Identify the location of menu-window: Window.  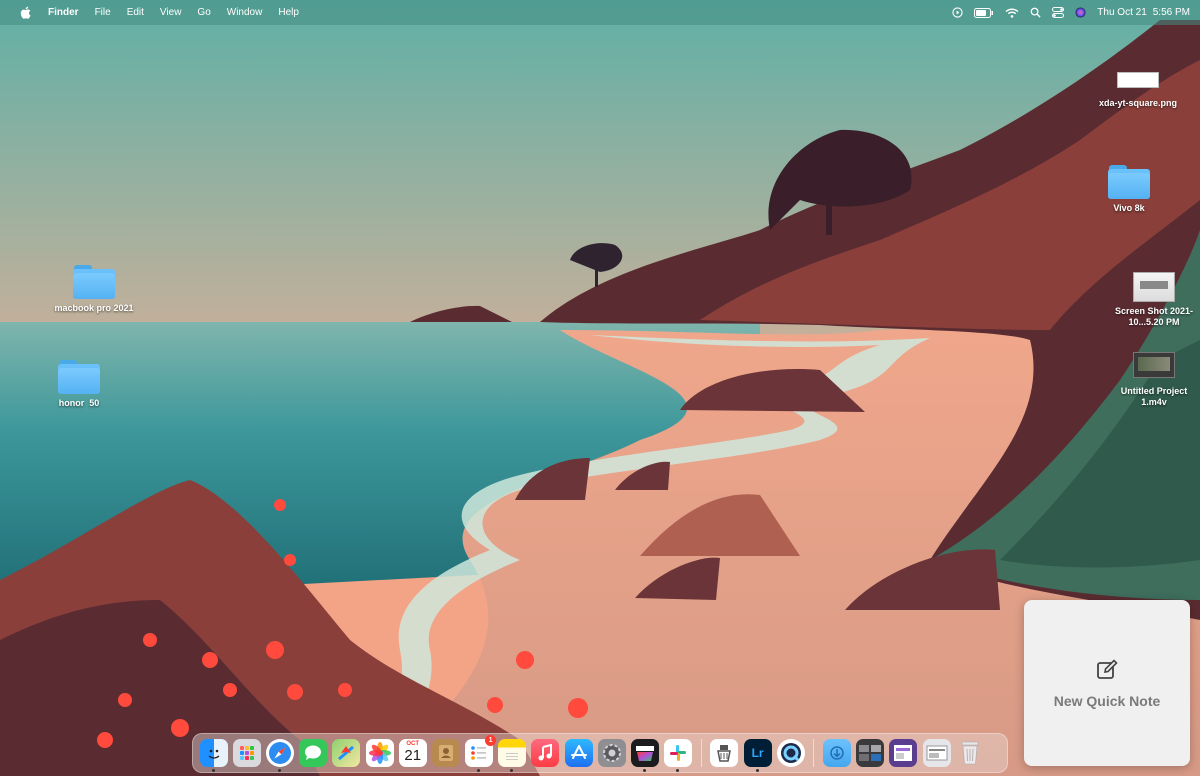
(245, 12).